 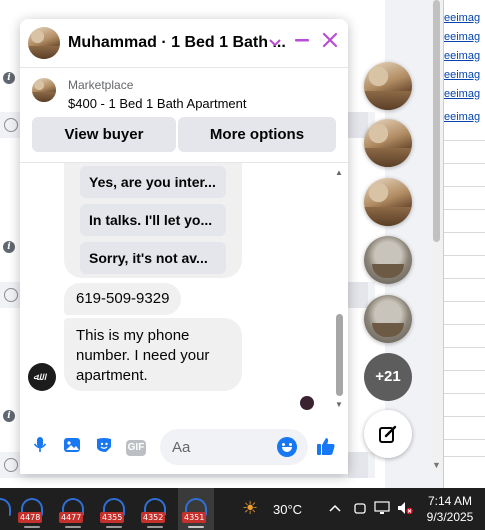 I want to click on listing-avatar, so click(x=44, y=43).